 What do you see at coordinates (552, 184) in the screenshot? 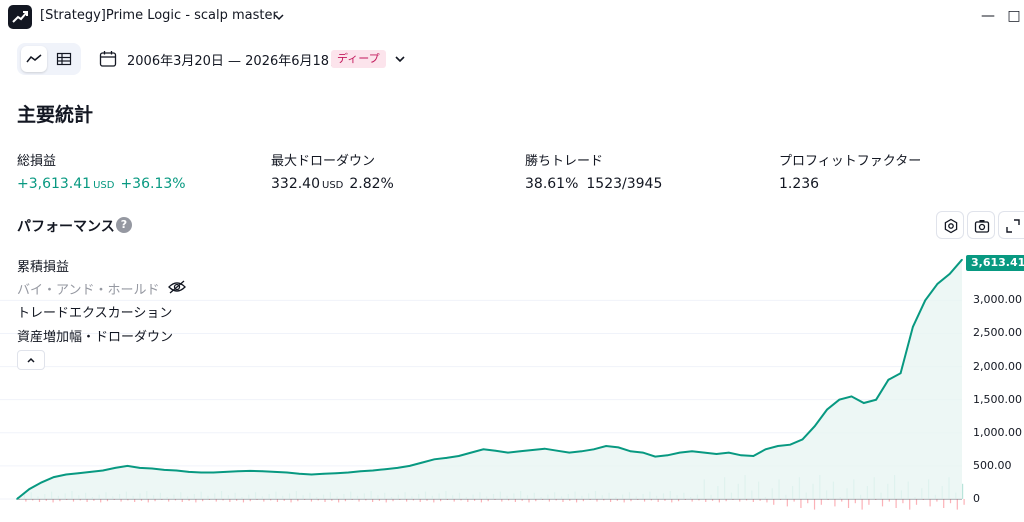
I see `stat-value: 38.61%` at bounding box center [552, 184].